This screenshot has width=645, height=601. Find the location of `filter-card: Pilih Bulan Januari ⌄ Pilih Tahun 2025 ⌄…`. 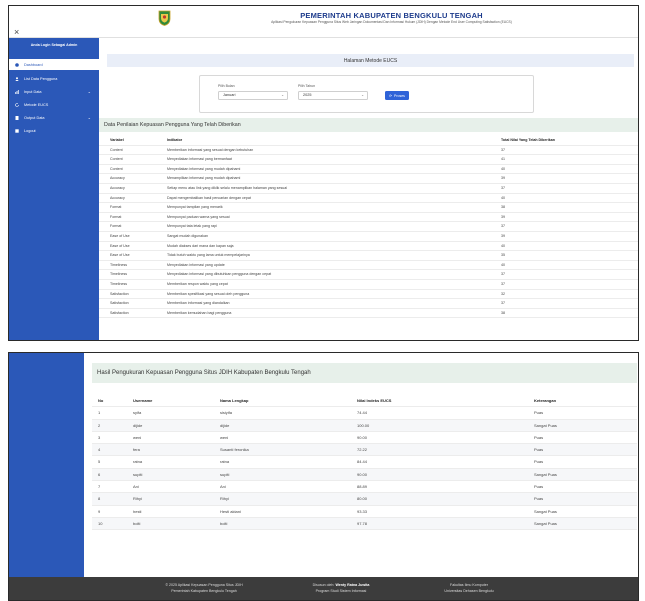

filter-card: Pilih Bulan Januari ⌄ Pilih Tahun 2025 ⌄… is located at coordinates (366, 94).